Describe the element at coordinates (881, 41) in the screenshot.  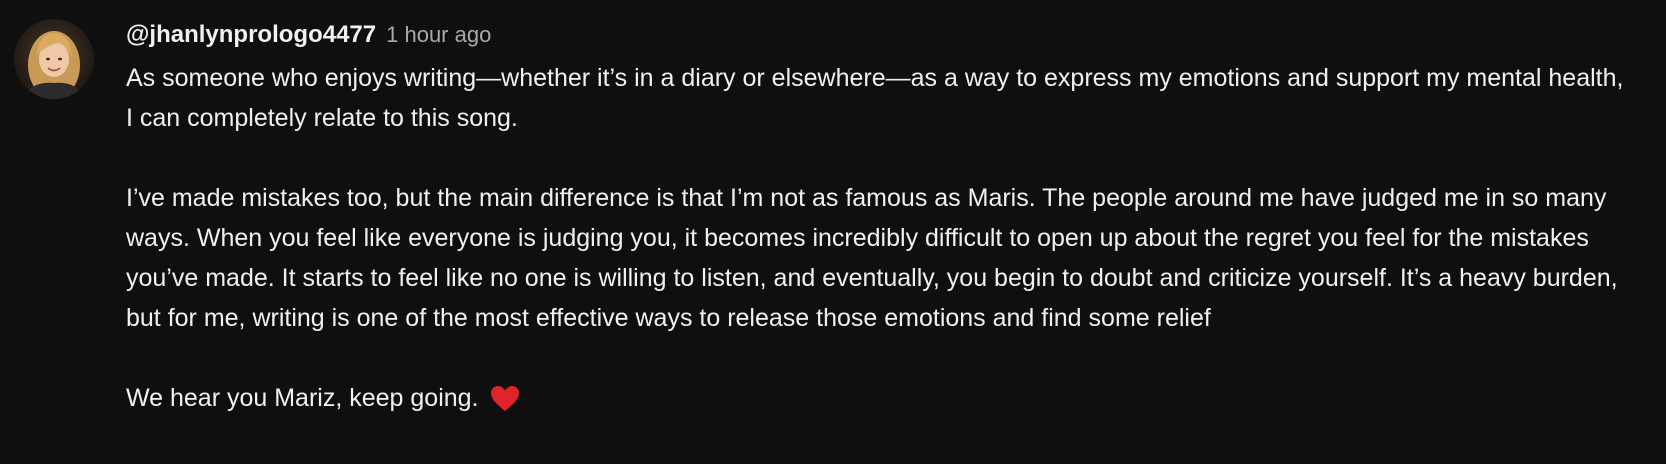
I see `comment-header: @jhanlynprologo4477 1 hour ago` at that location.